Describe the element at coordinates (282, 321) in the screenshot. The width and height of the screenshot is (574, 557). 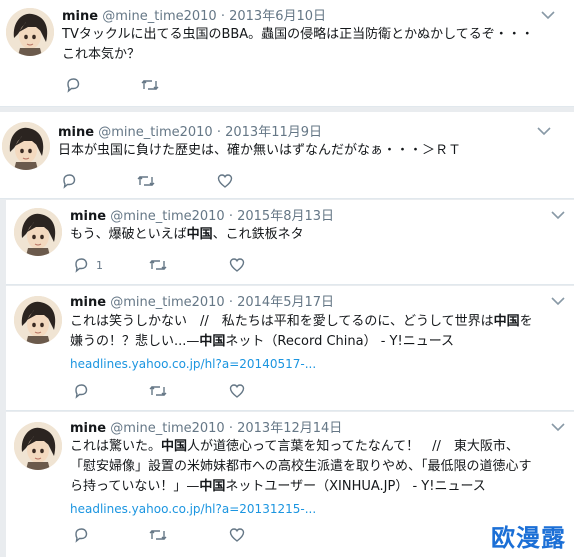
I see `text-segment: これは笑うしかない // 私たちは平和を愛してるのに、どうして世界は` at that location.